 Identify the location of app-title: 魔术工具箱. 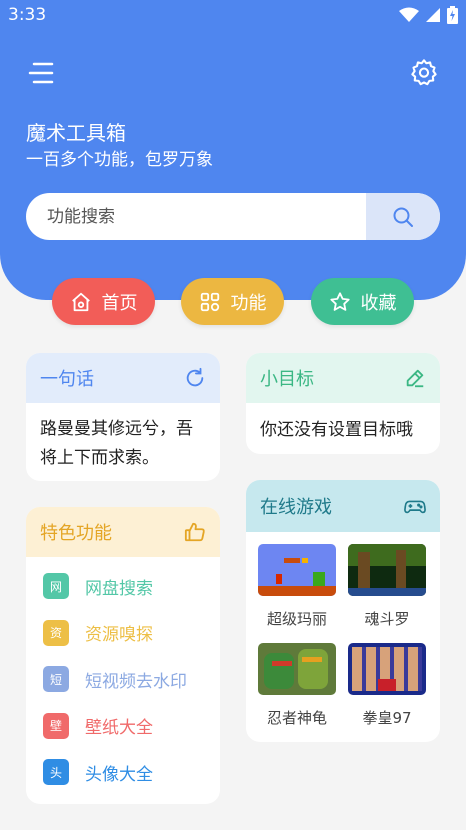
(76, 133).